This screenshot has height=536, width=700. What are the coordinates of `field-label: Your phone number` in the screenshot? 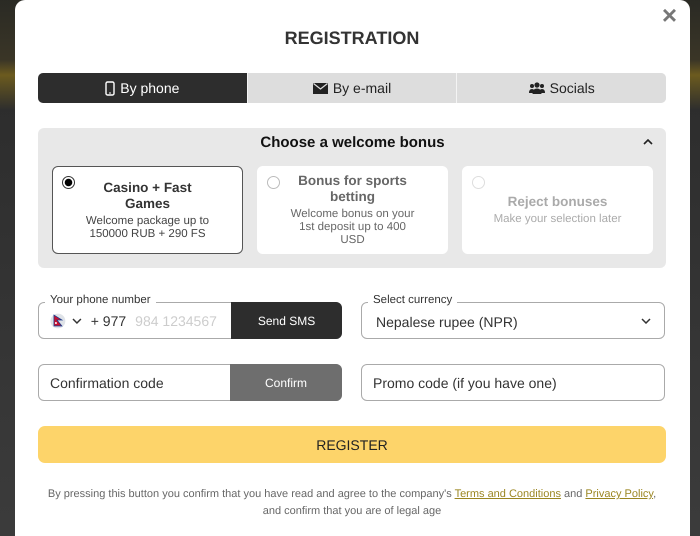 It's located at (100, 300).